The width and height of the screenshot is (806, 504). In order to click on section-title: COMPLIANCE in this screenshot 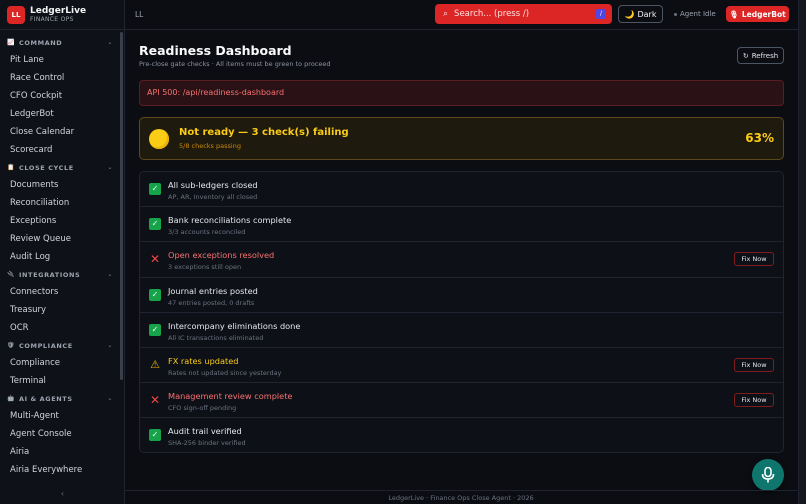, I will do `click(46, 345)`.